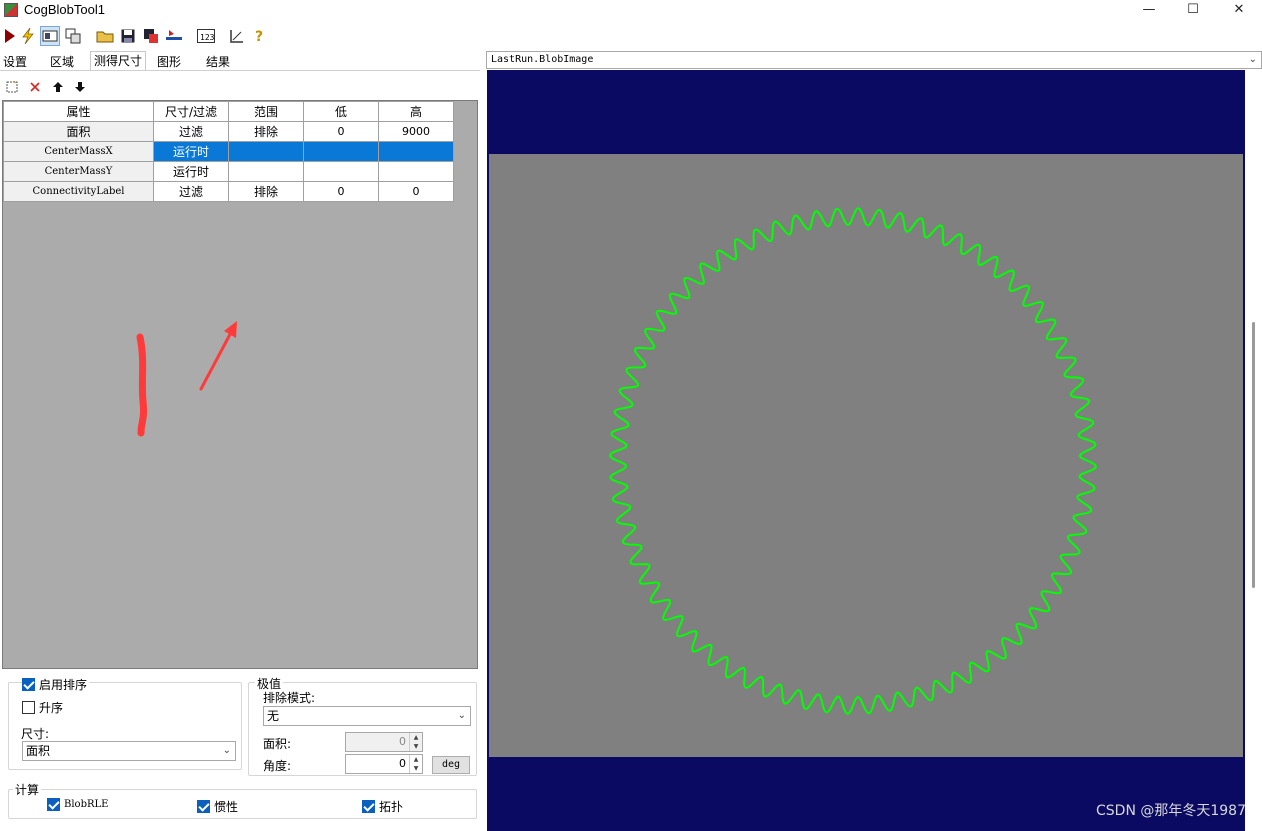  Describe the element at coordinates (289, 698) in the screenshot. I see `exclude-mode-label: 排除模式:` at that location.